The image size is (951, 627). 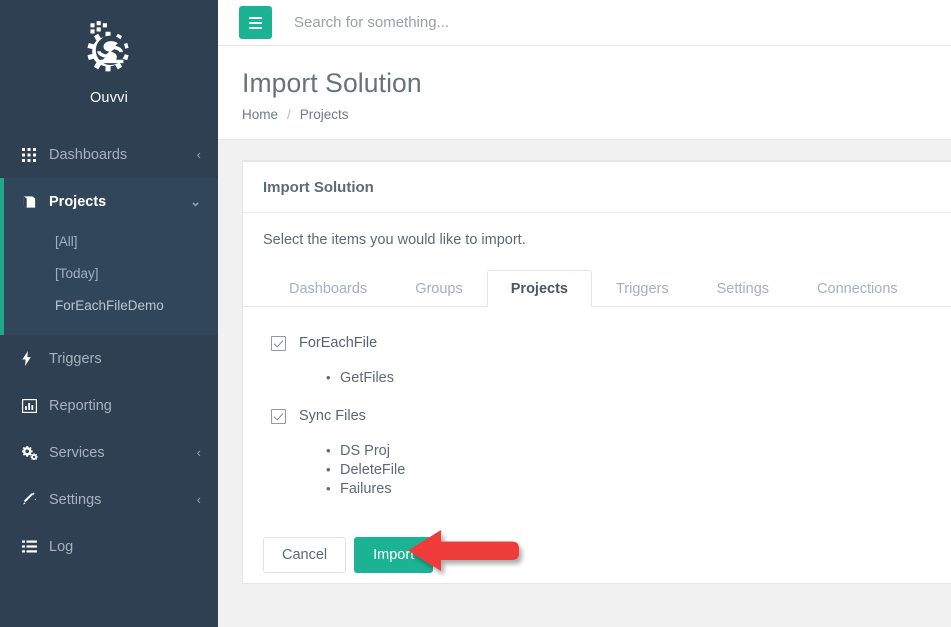 What do you see at coordinates (332, 83) in the screenshot?
I see `page-title: Import Solution` at bounding box center [332, 83].